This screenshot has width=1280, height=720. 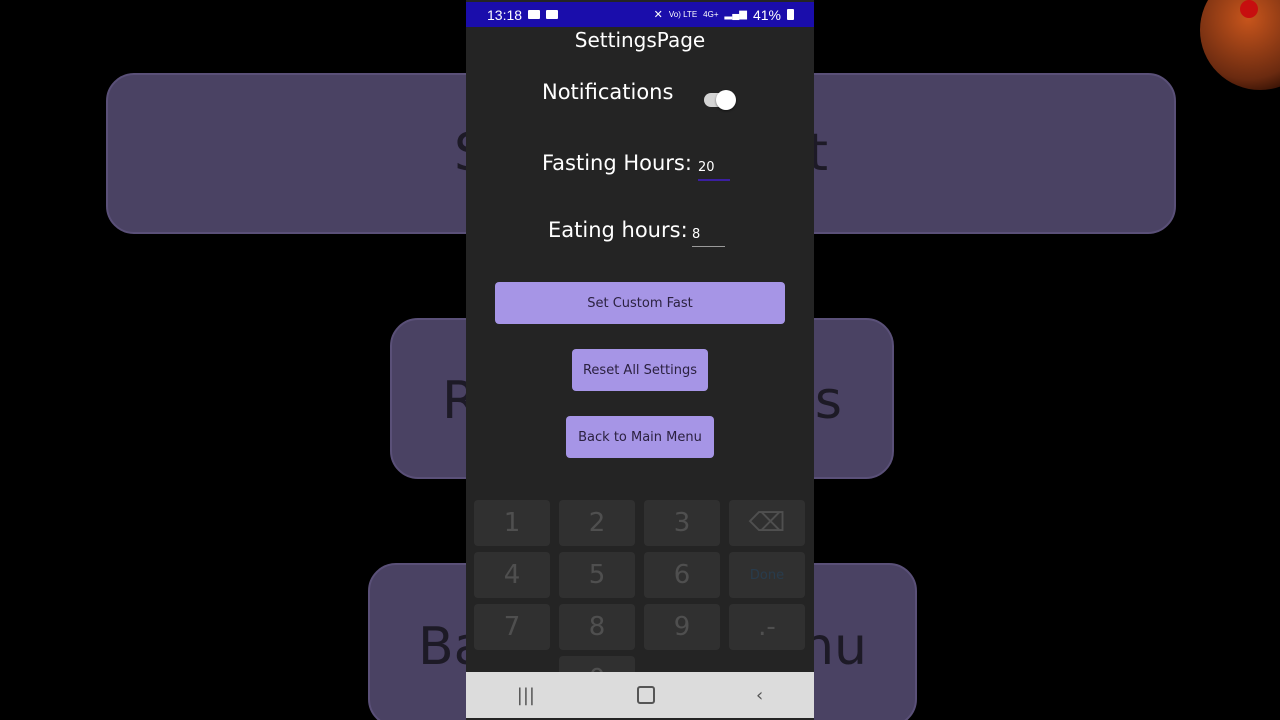 I want to click on backspace-icon: ⌫, so click(x=767, y=523).